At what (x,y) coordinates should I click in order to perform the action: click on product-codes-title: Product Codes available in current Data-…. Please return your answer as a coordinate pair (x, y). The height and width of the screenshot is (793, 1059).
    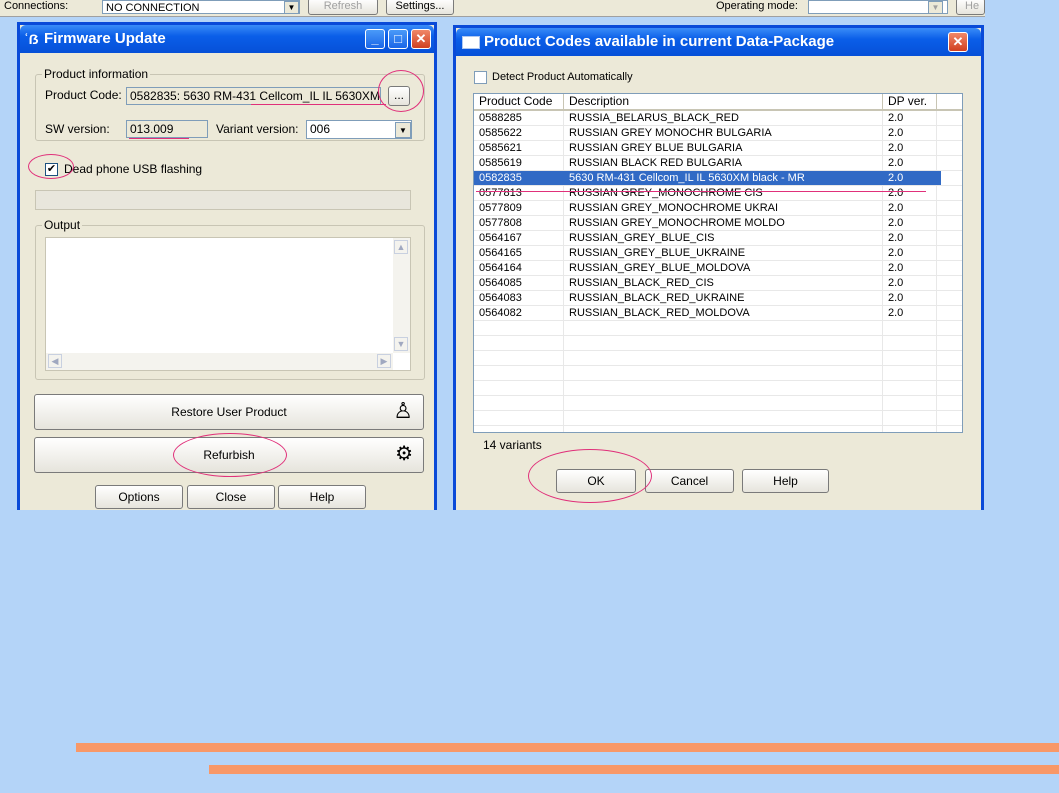
    Looking at the image, I should click on (659, 41).